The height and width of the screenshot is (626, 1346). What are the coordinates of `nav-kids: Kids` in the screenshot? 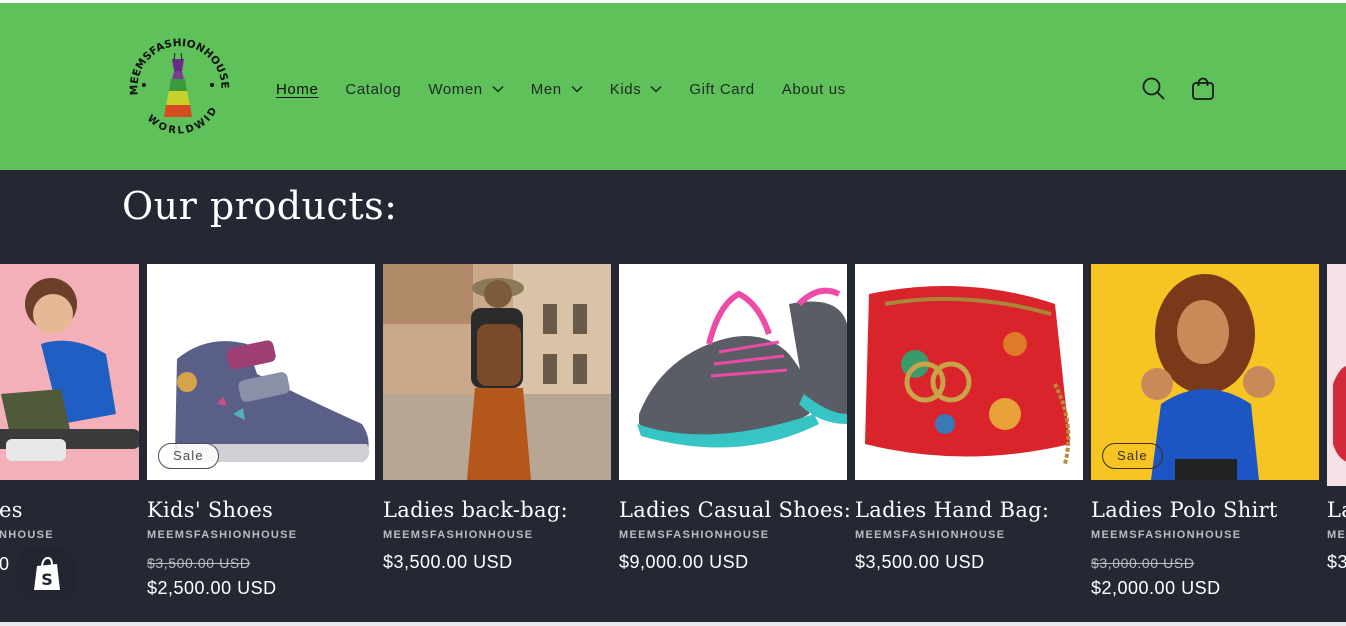 It's located at (636, 89).